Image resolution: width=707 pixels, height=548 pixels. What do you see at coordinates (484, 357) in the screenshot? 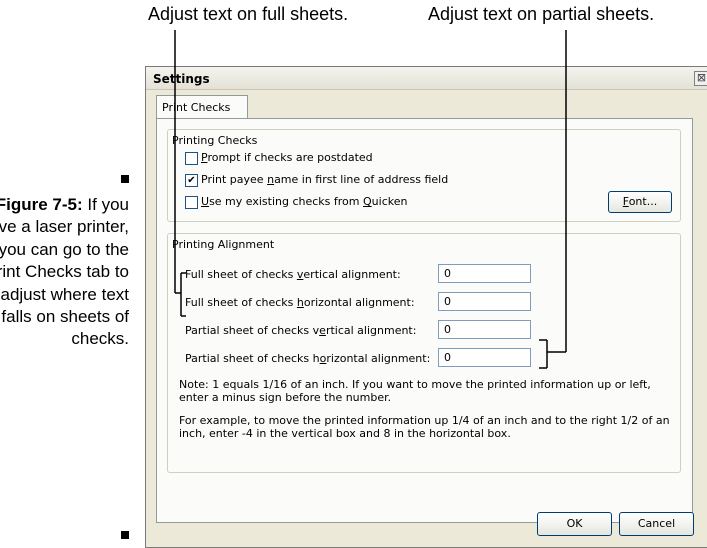
I see `partial-horizontal-input: 0` at bounding box center [484, 357].